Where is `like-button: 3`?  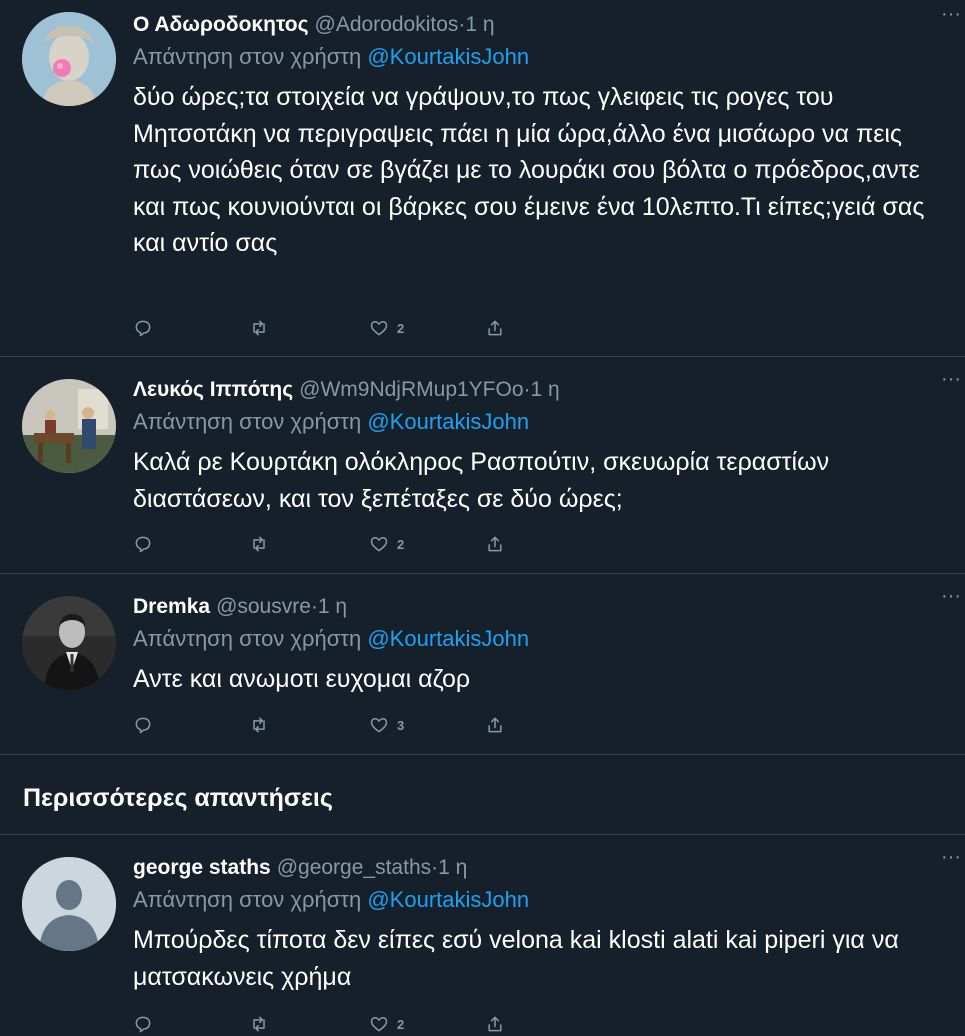
like-button: 3 is located at coordinates (386, 725).